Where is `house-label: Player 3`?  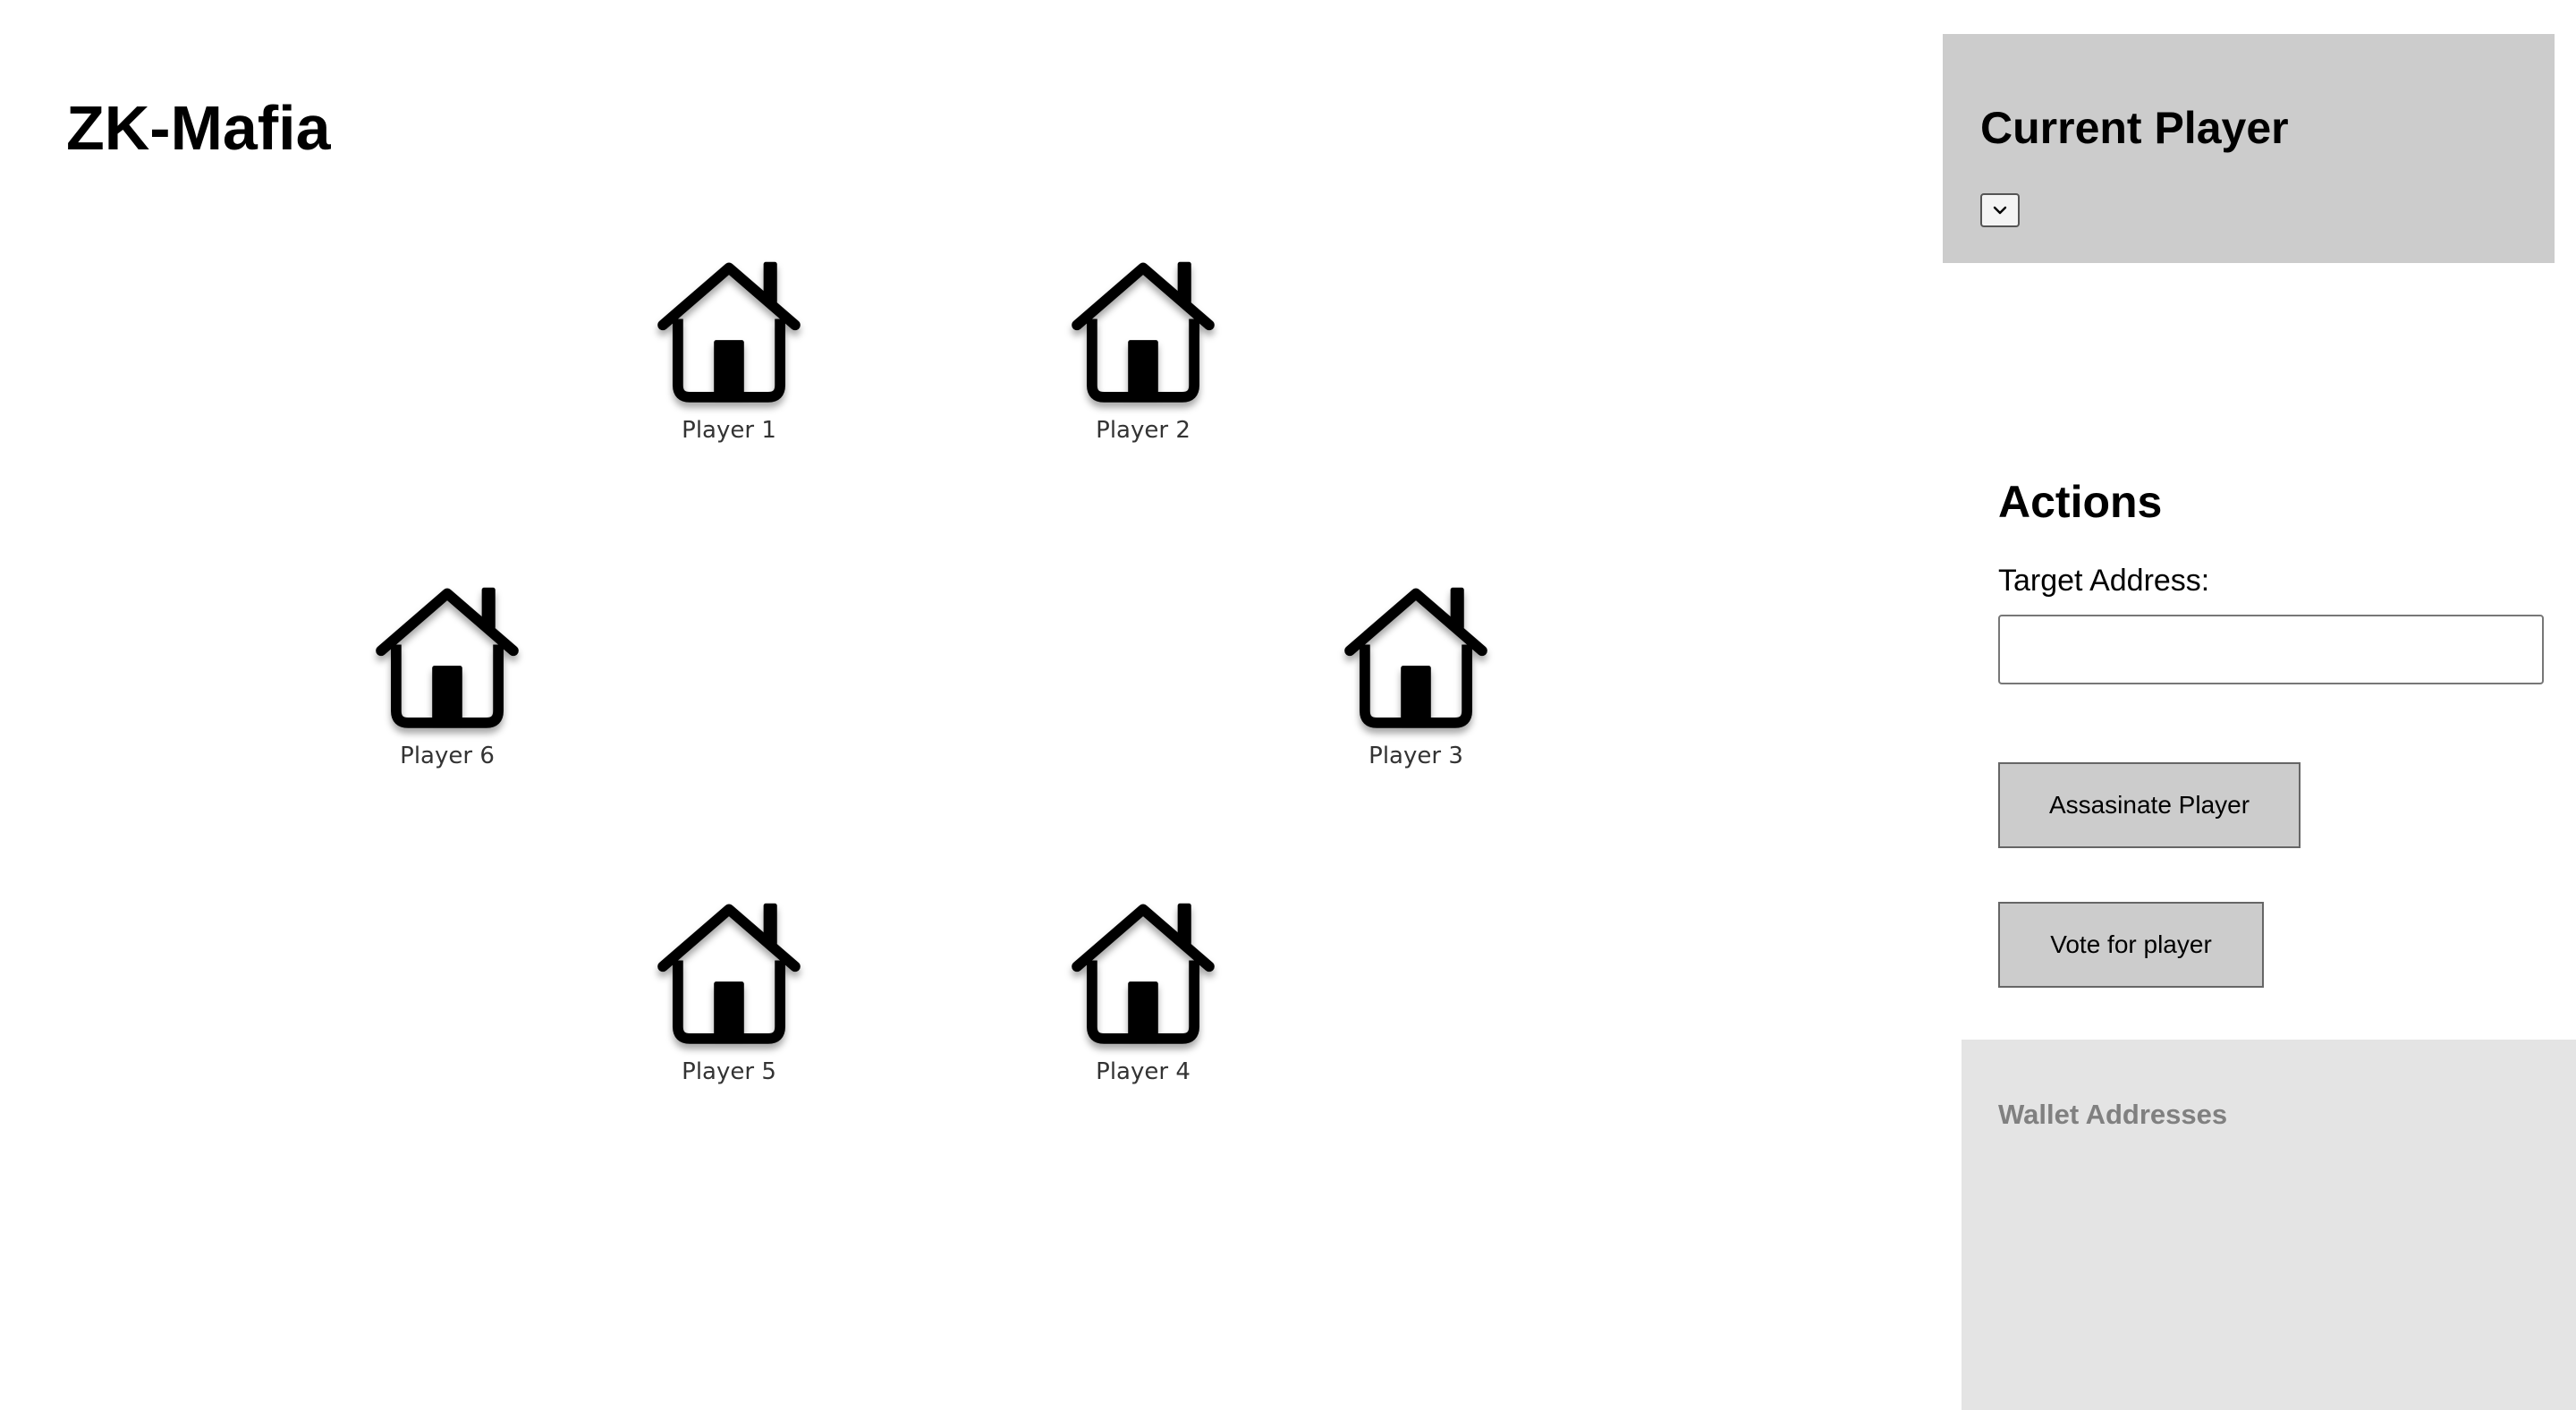 house-label: Player 3 is located at coordinates (1415, 756).